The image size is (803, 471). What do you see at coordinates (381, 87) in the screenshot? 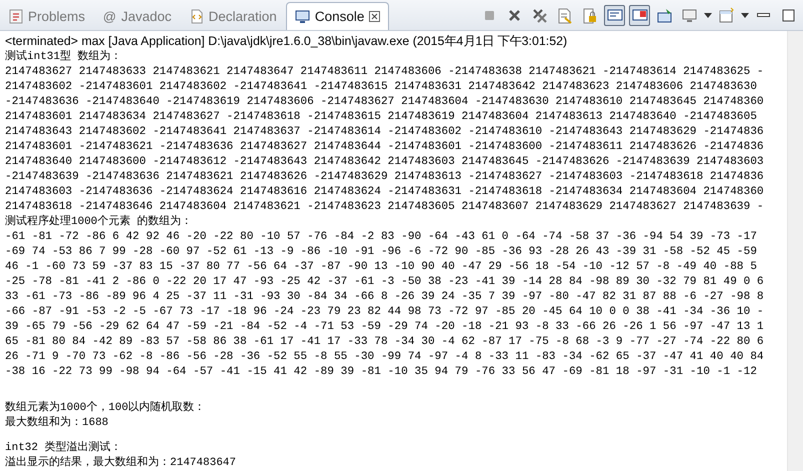
I see `console-output: 2147483602 -2147483601 2147483602 -2147483641 -2147483615 2147483631 2147483642 2147483623 2147483606 2147483630` at bounding box center [381, 87].